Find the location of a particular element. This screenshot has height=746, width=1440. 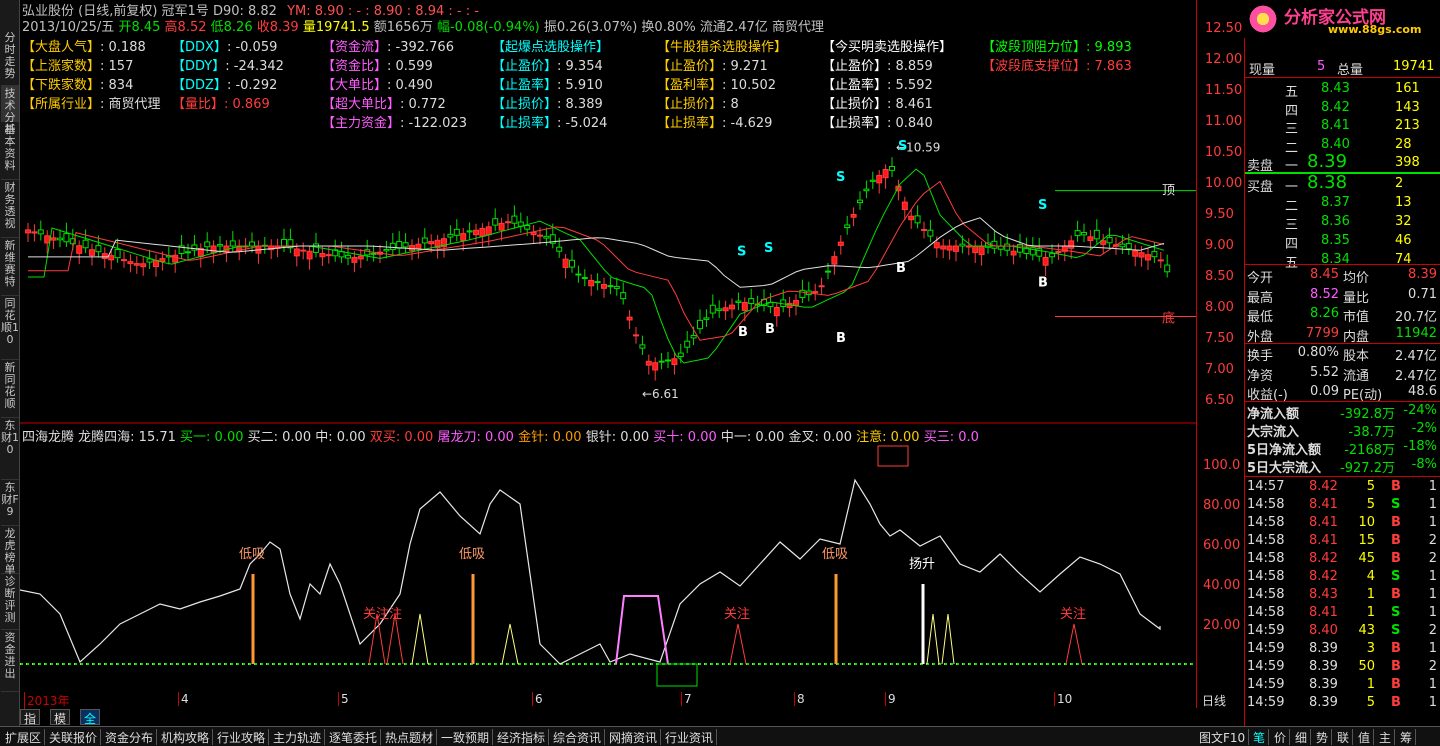

bottom-tab-0: 扩展区 is located at coordinates (24, 737).